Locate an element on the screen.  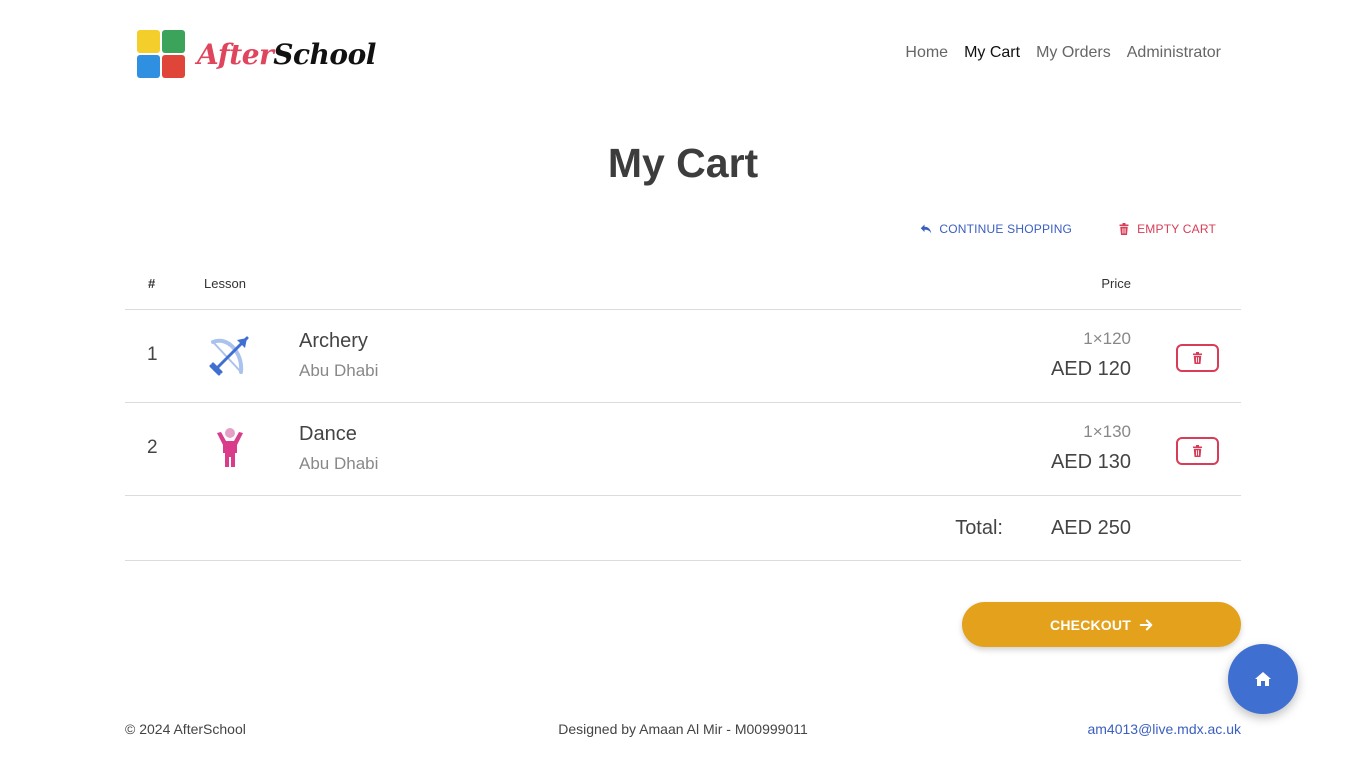
cart-actions: CONTINUE SHOPPING EMPTY CART is located at coordinates (1068, 229).